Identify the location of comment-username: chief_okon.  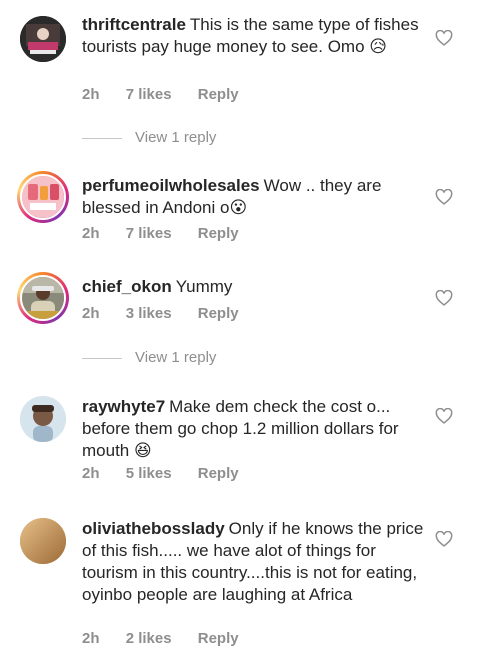
(127, 286).